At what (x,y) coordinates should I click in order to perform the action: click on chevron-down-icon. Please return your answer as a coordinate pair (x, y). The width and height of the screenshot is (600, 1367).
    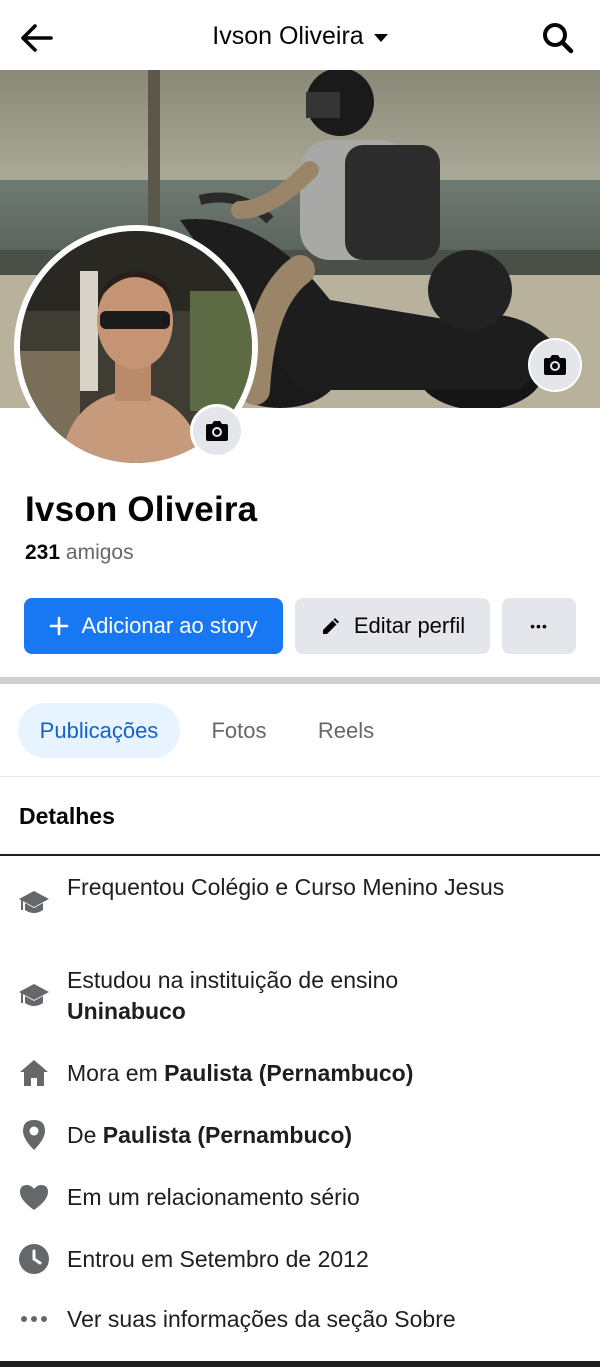
    Looking at the image, I should click on (380, 38).